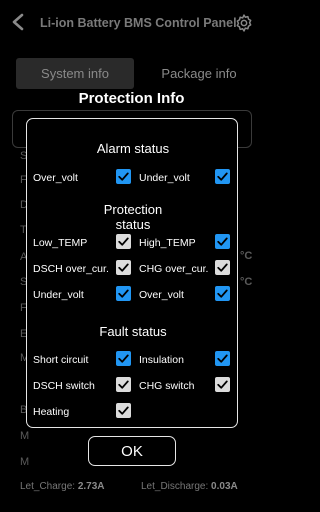 The image size is (320, 512). Describe the element at coordinates (58, 295) in the screenshot. I see `protection-under-volt-label: Under_volt` at that location.